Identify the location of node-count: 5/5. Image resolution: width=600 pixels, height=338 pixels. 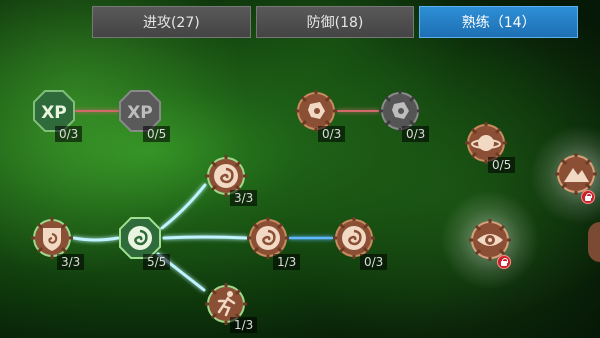
(157, 262).